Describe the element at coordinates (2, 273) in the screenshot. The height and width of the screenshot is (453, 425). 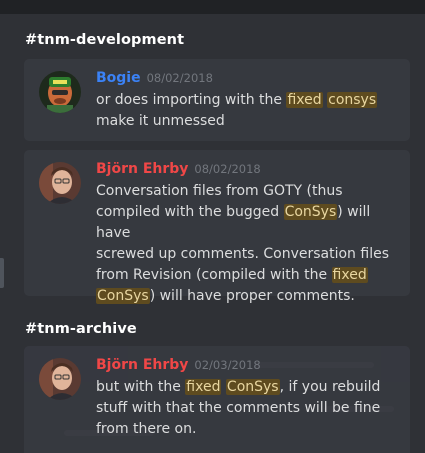
I see `scrollbar-handle` at that location.